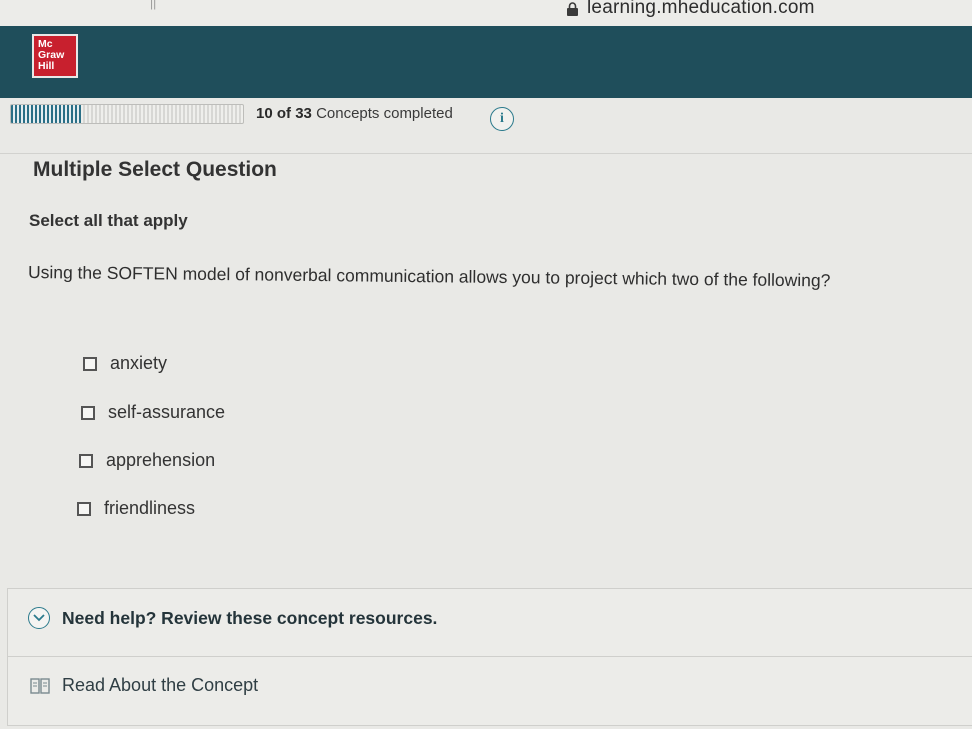 This screenshot has width=972, height=729. Describe the element at coordinates (108, 220) in the screenshot. I see `question-instruction: Select all that apply` at that location.